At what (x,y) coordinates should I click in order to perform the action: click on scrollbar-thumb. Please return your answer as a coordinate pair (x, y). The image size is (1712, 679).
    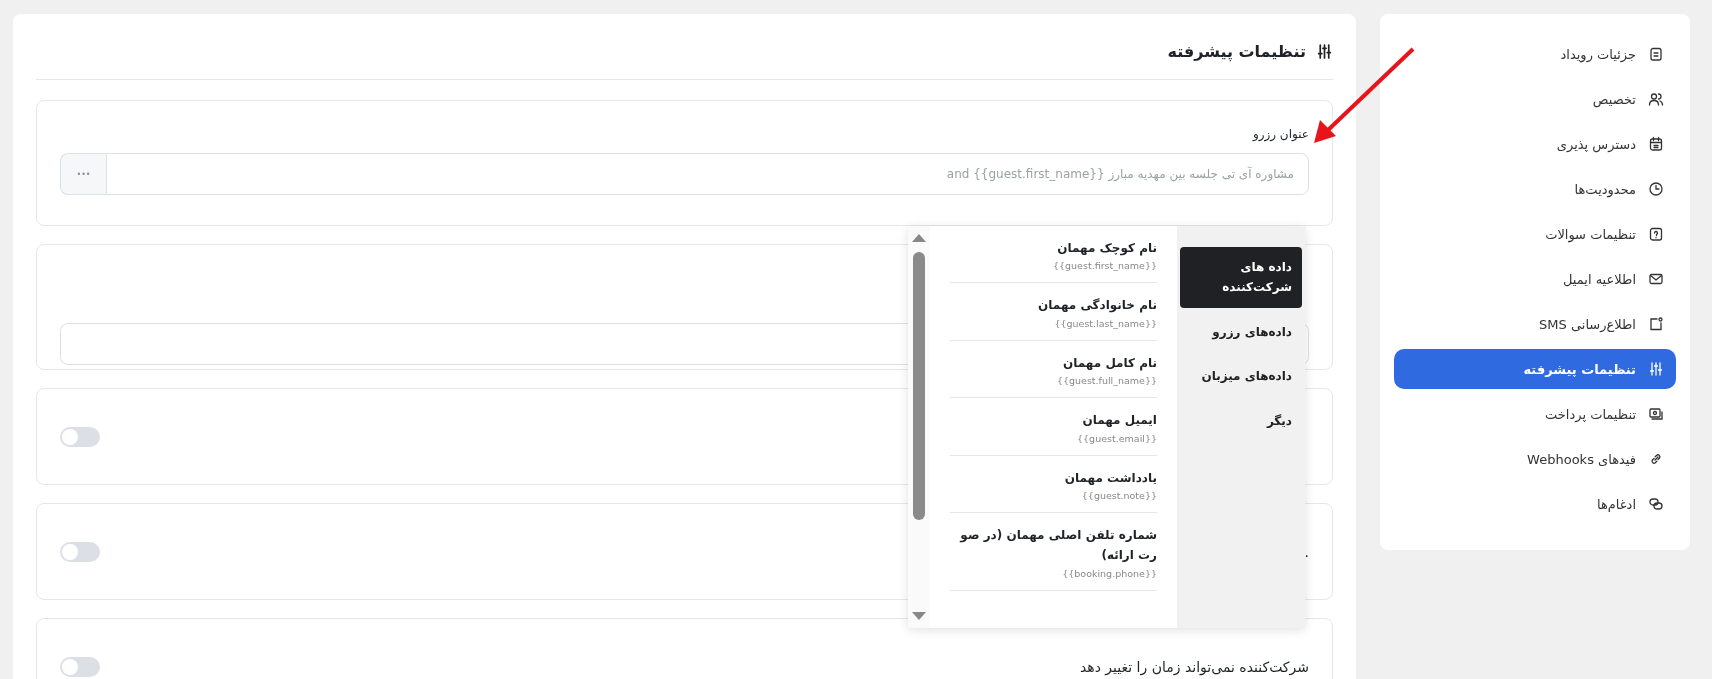
    Looking at the image, I should click on (919, 386).